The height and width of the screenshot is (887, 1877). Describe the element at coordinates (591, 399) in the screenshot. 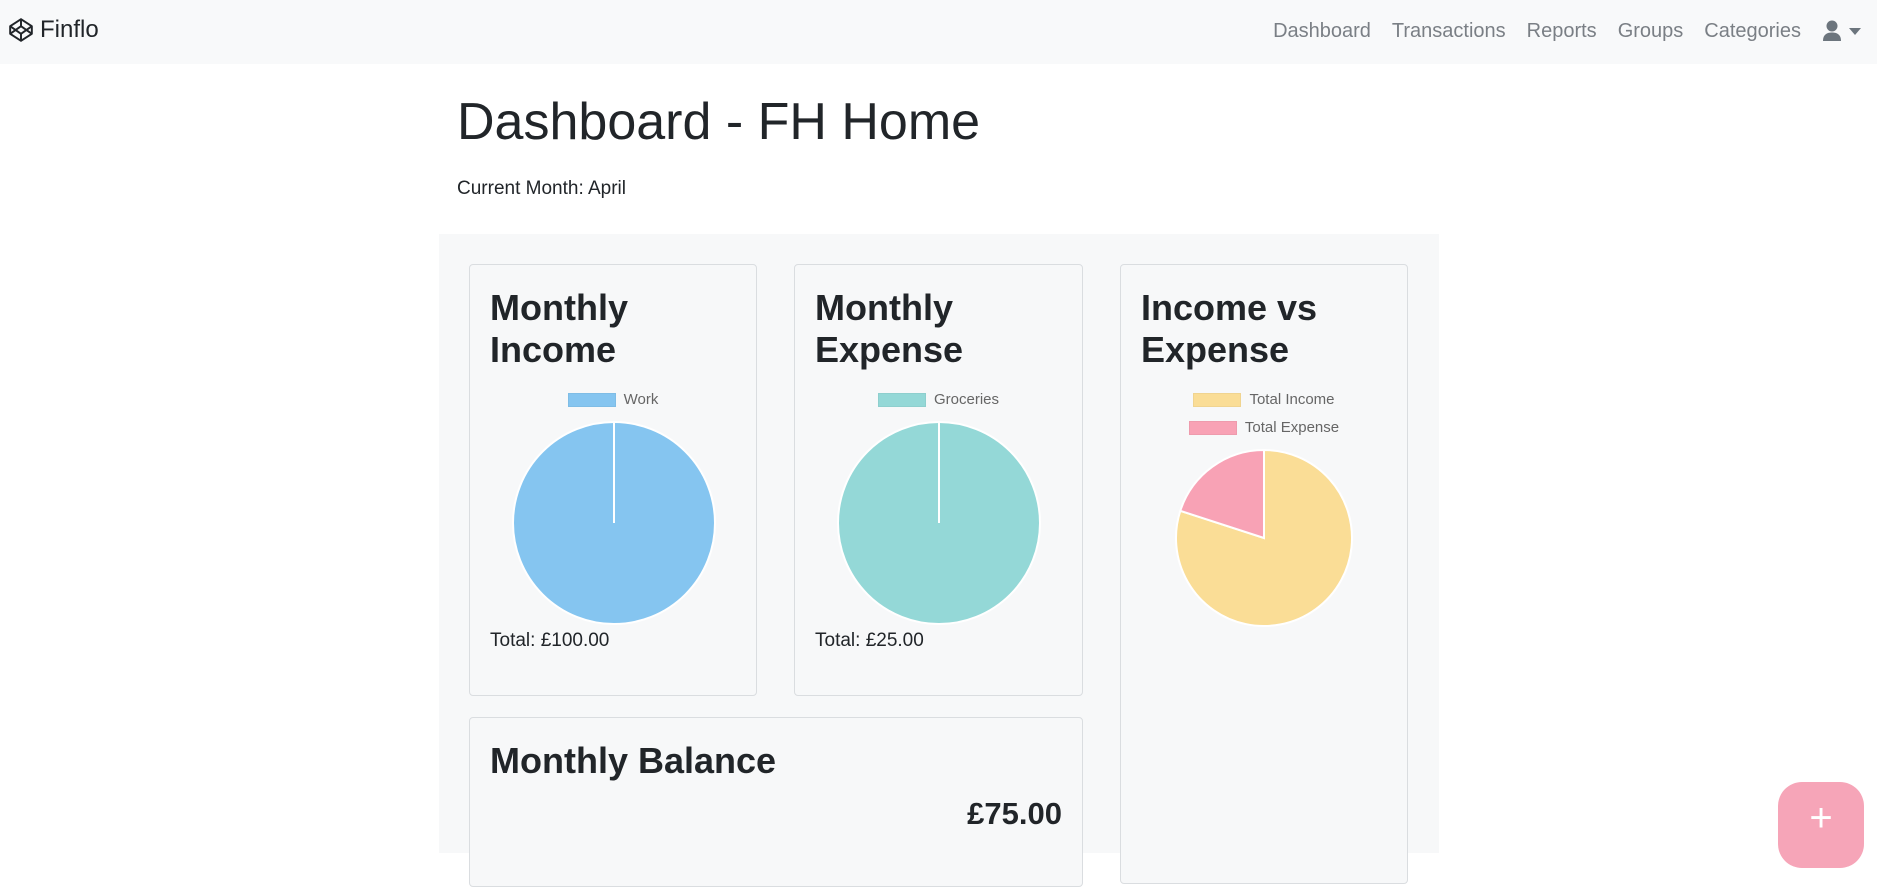

I see `legend-swatch-work` at that location.